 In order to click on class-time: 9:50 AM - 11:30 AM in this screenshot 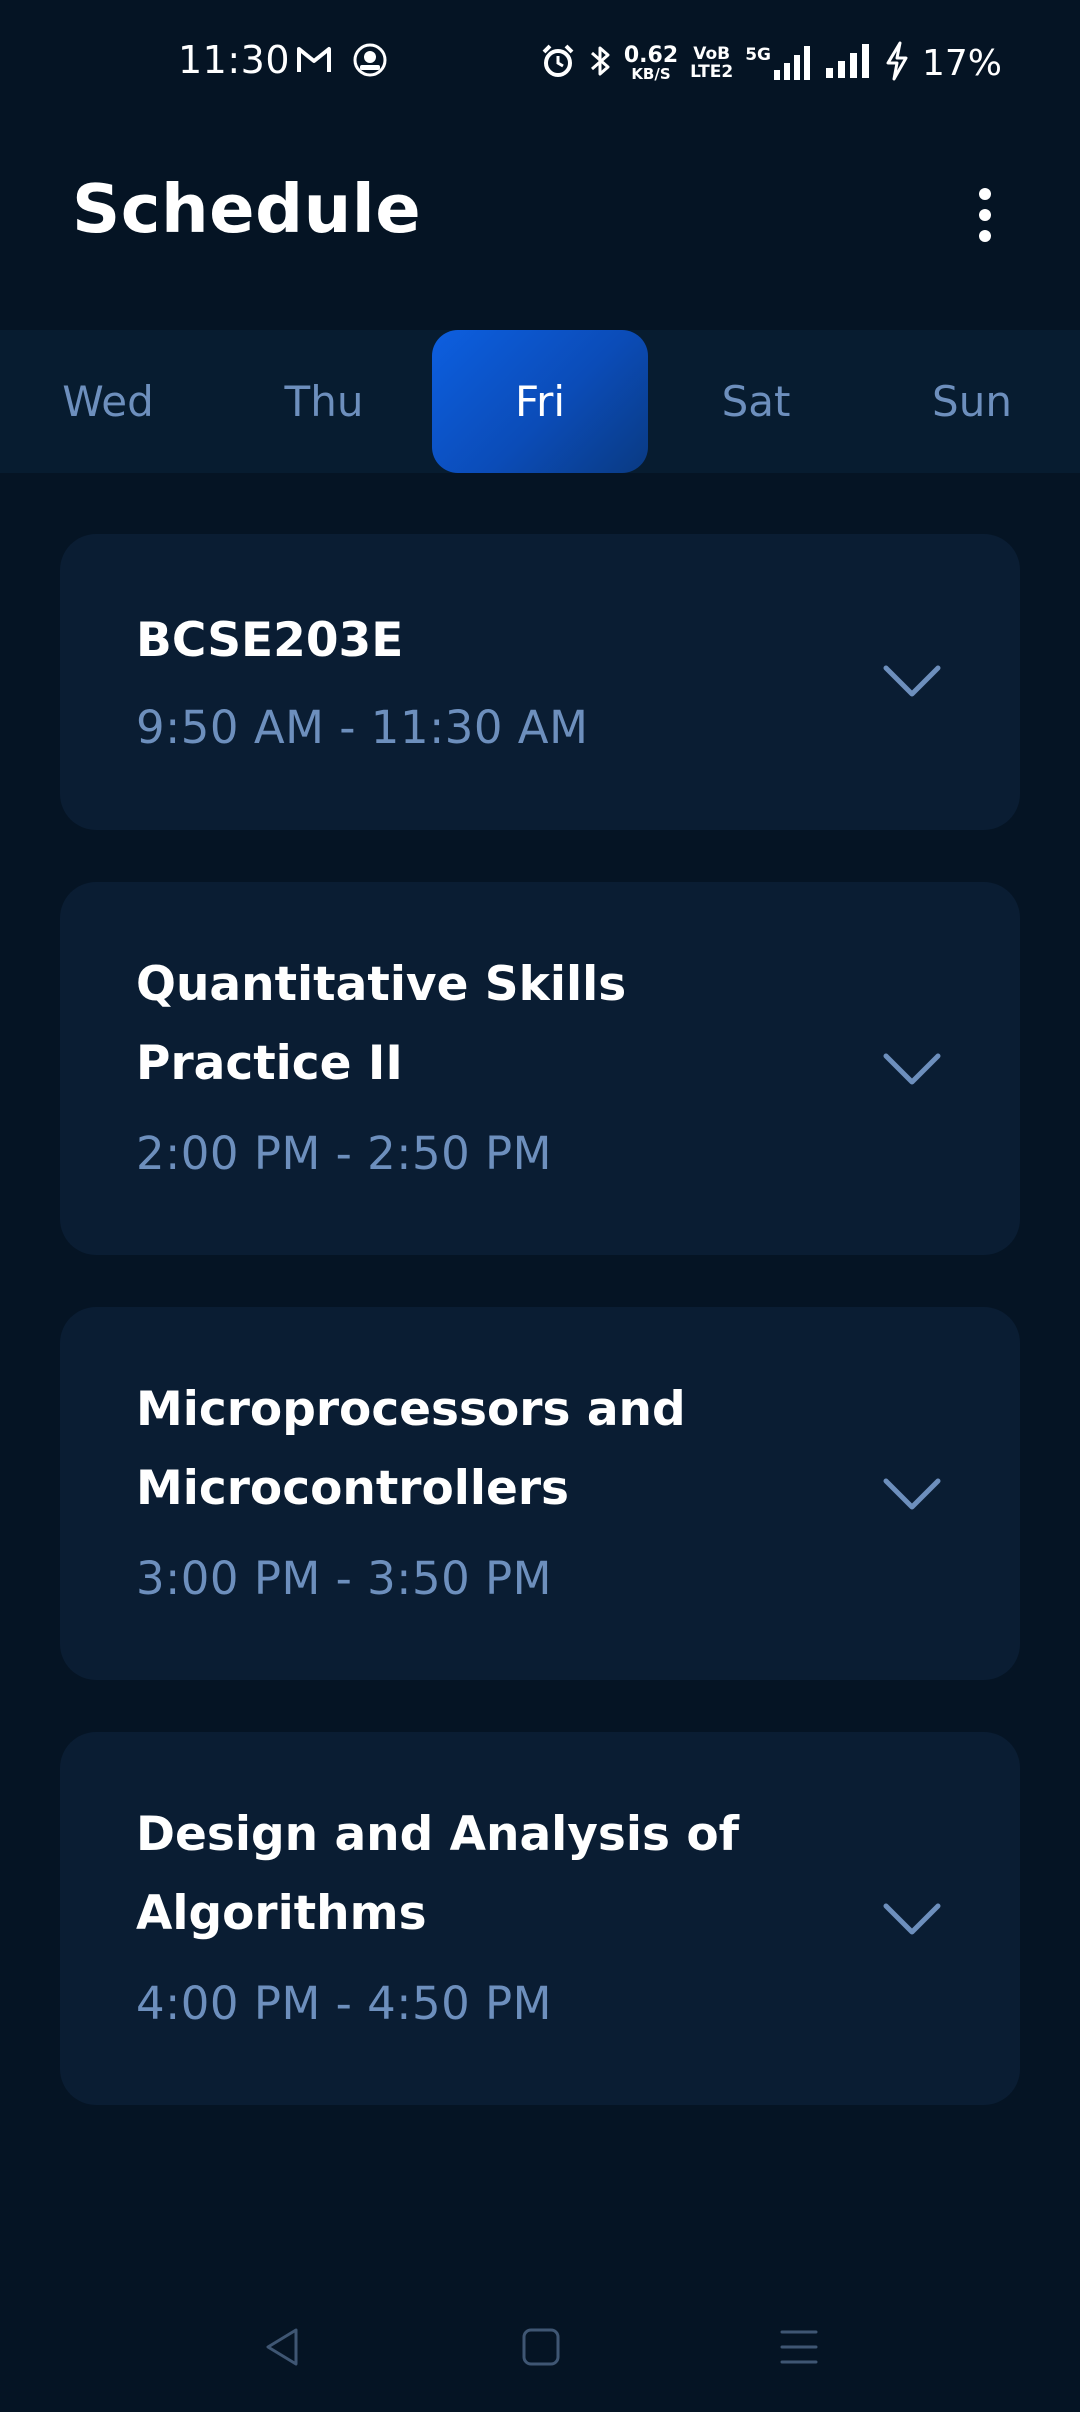, I will do `click(362, 727)`.